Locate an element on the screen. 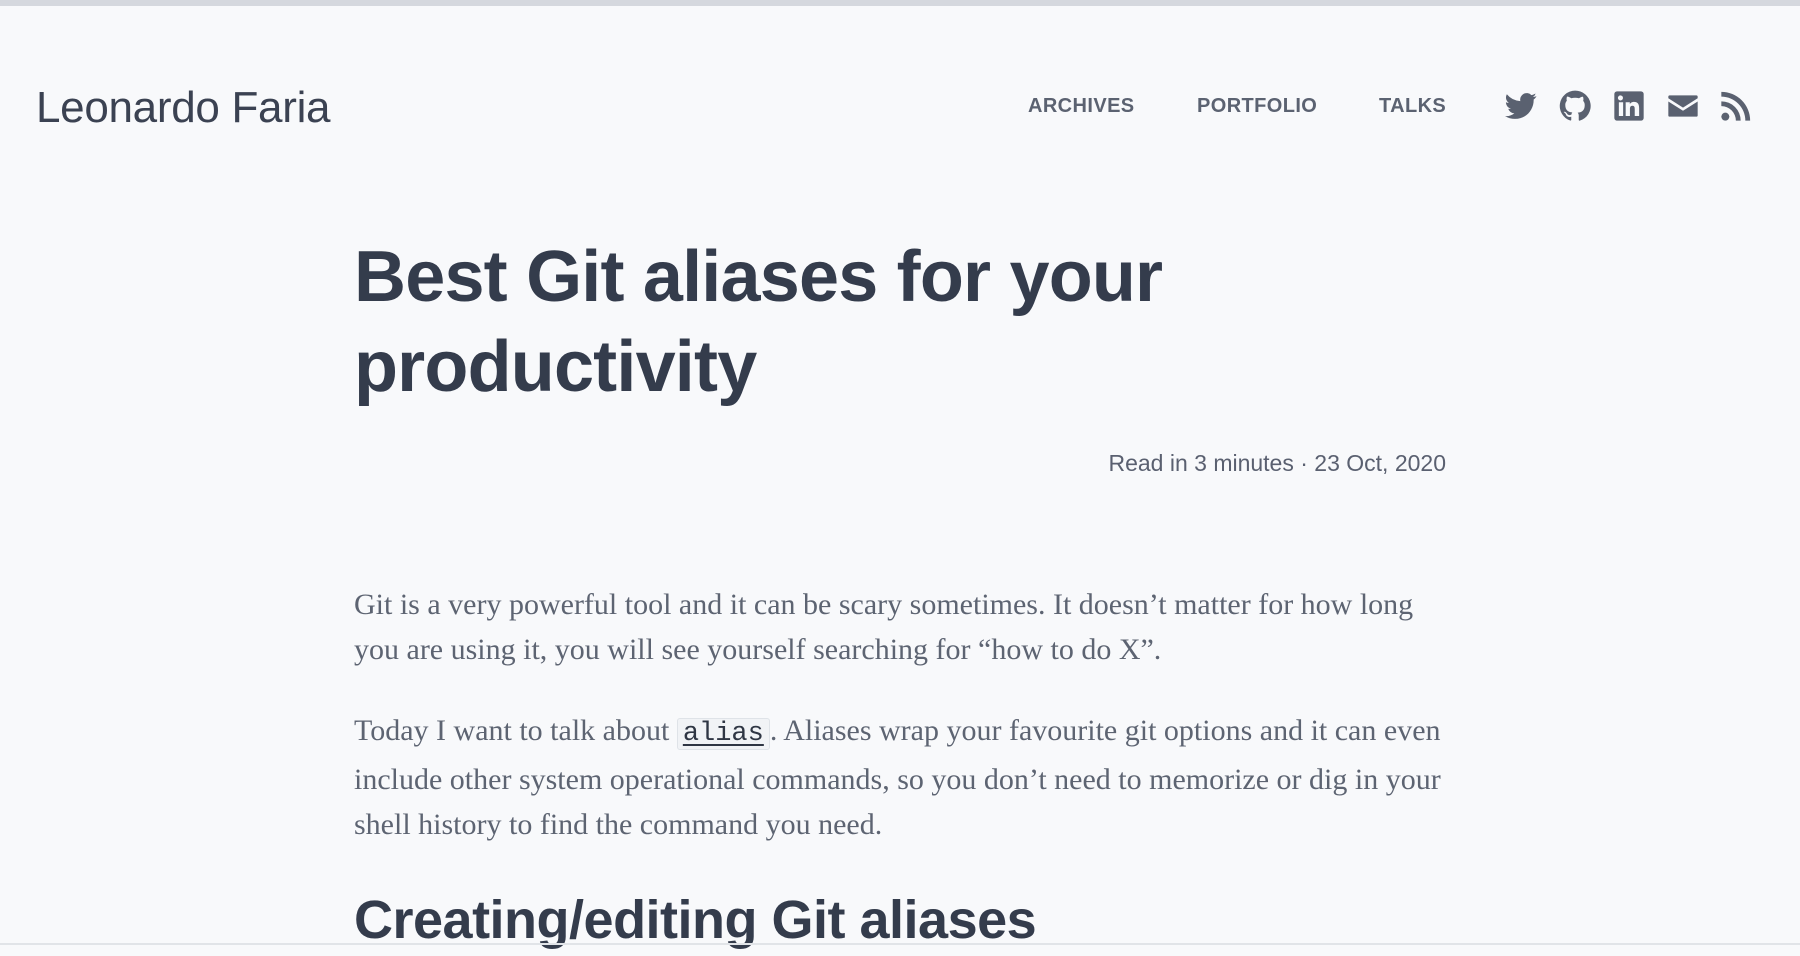  rss-icon is located at coordinates (1736, 106).